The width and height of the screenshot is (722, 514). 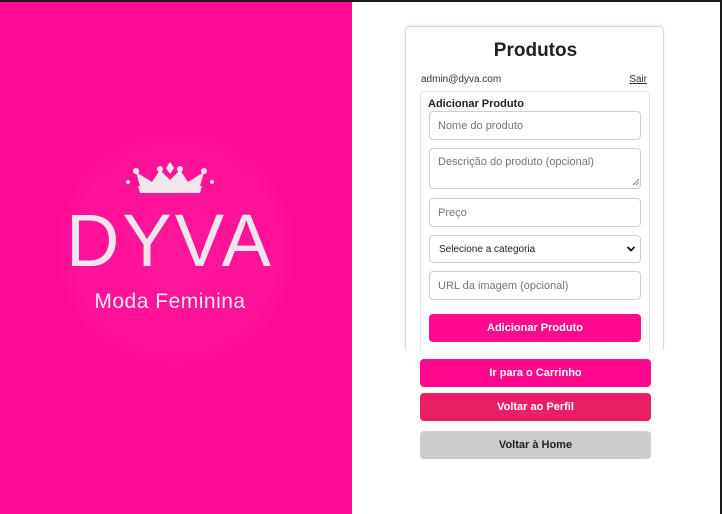 I want to click on page-title: Produtos, so click(x=535, y=50).